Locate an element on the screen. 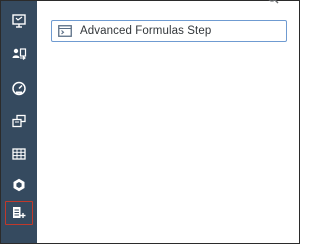 This screenshot has width=320, height=244. add-document-icon is located at coordinates (19, 212).